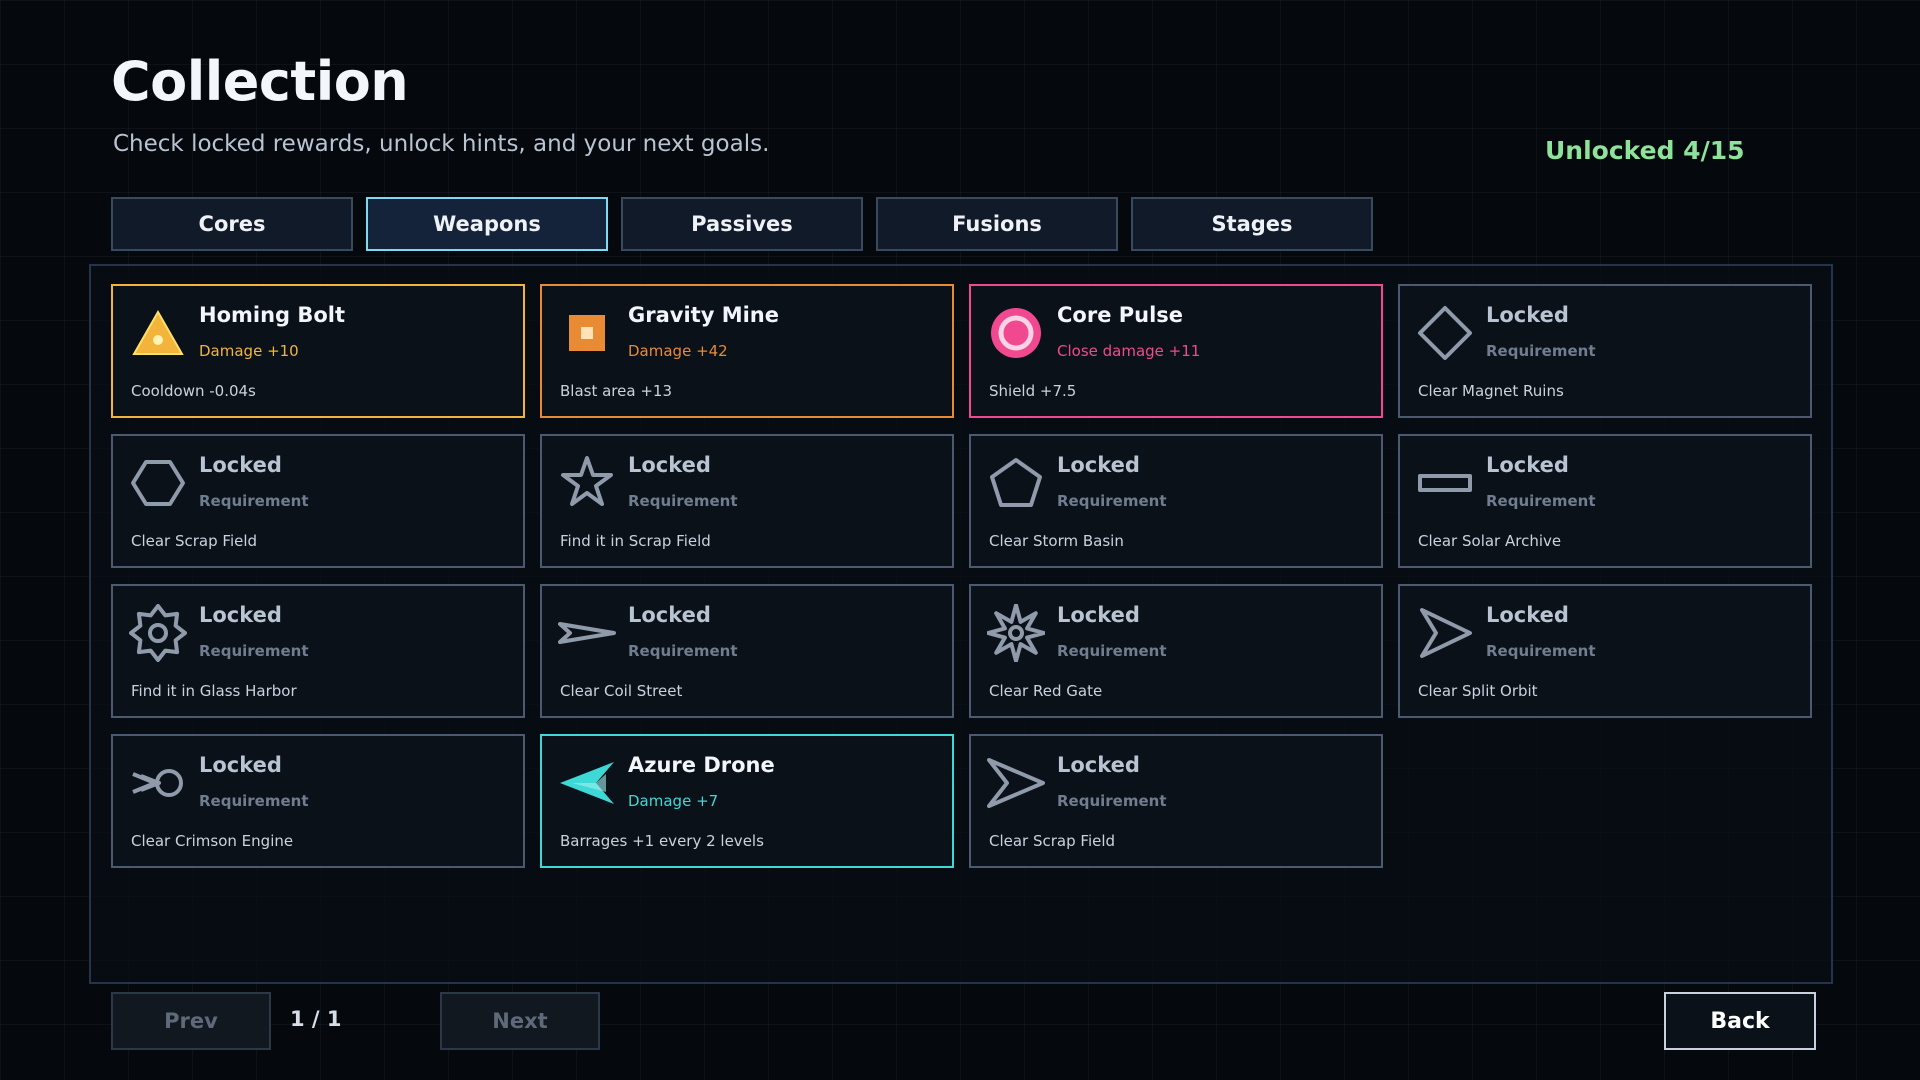 The width and height of the screenshot is (1920, 1080). Describe the element at coordinates (587, 333) in the screenshot. I see `mine-square-icon` at that location.